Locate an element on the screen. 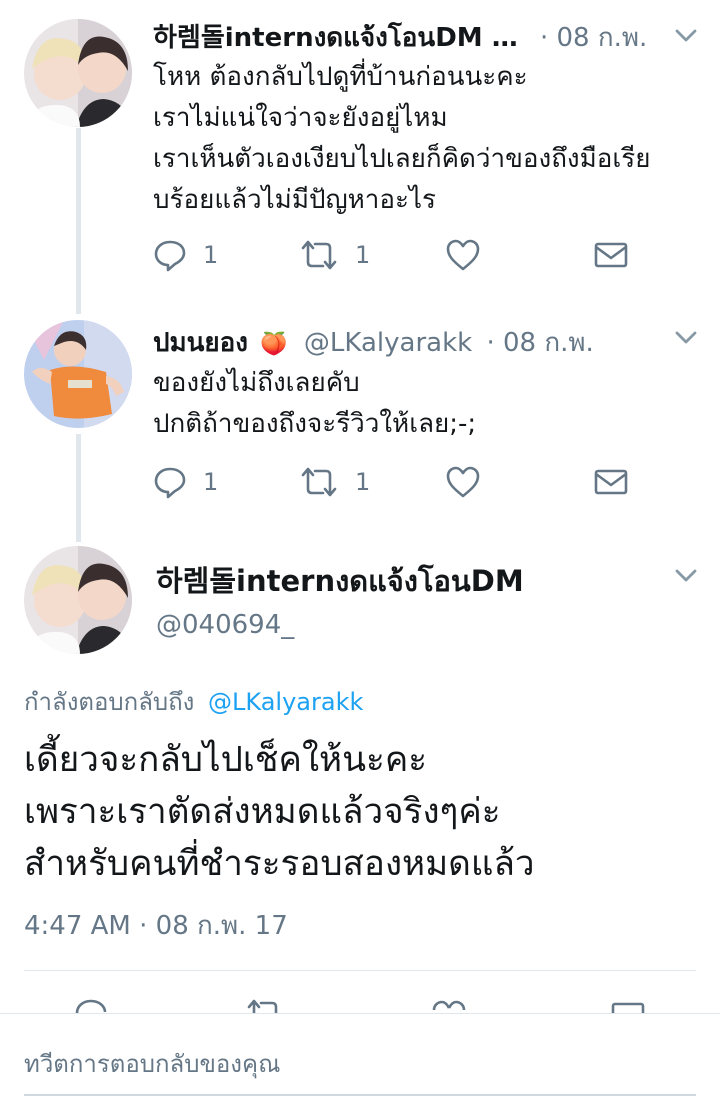 The image size is (720, 1102). tweet-text-line: สำหรับคนที่ชำระรอบสองหมดแล้ว is located at coordinates (279, 864).